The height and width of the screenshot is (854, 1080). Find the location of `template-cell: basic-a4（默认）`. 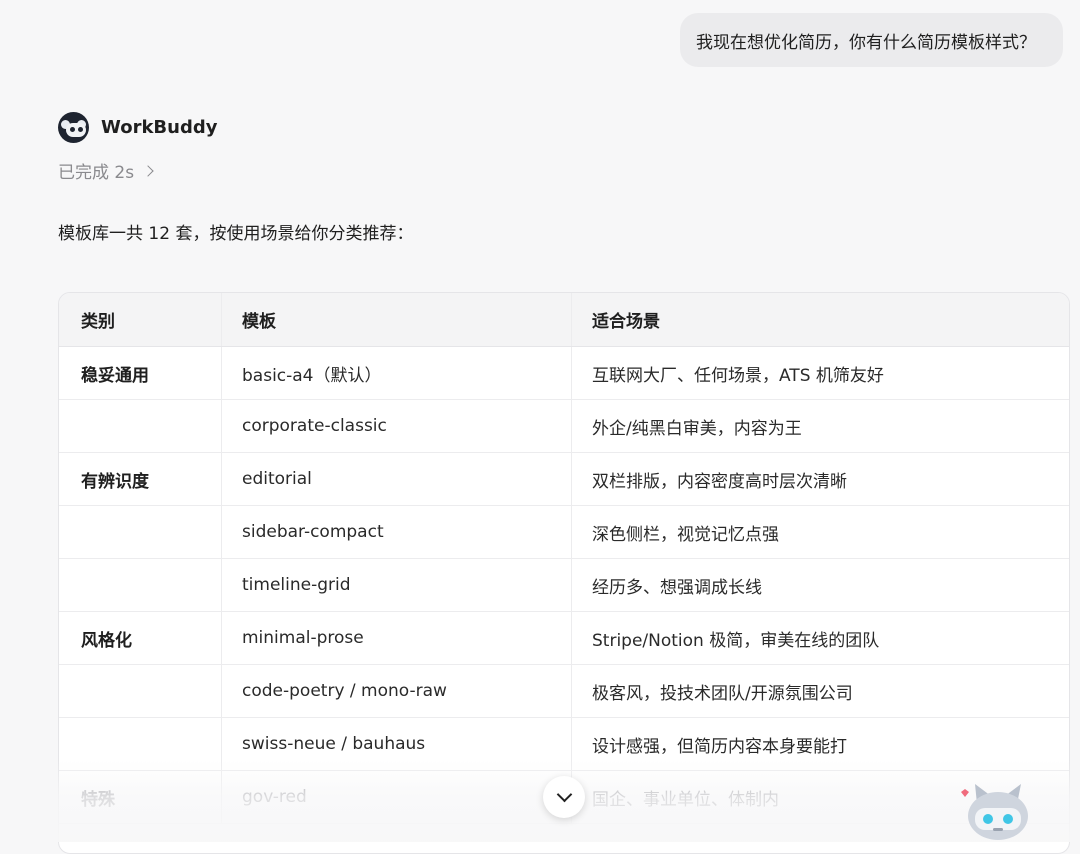

template-cell: basic-a4（默认） is located at coordinates (397, 373).